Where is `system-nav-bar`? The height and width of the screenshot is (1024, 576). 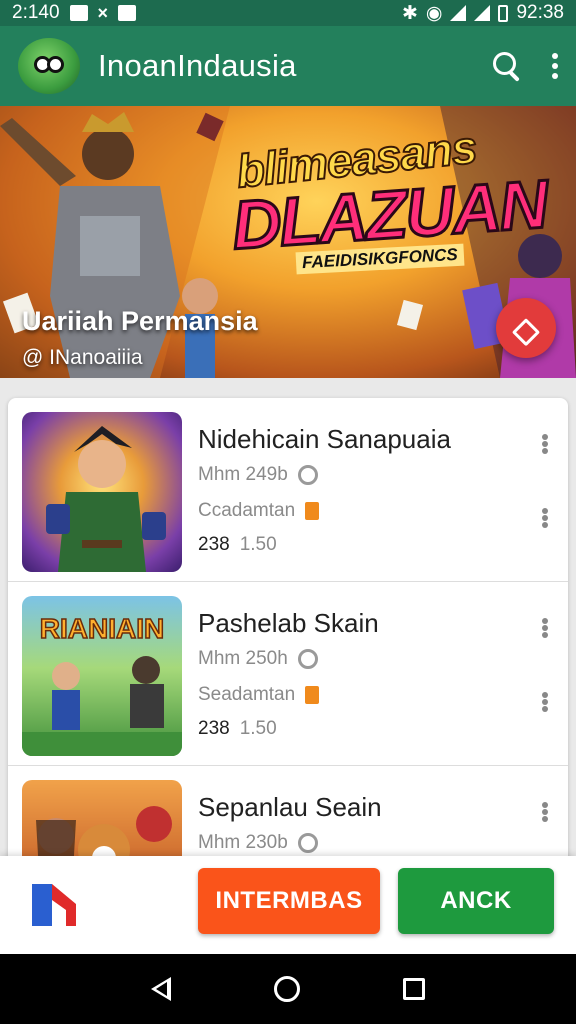 system-nav-bar is located at coordinates (288, 989).